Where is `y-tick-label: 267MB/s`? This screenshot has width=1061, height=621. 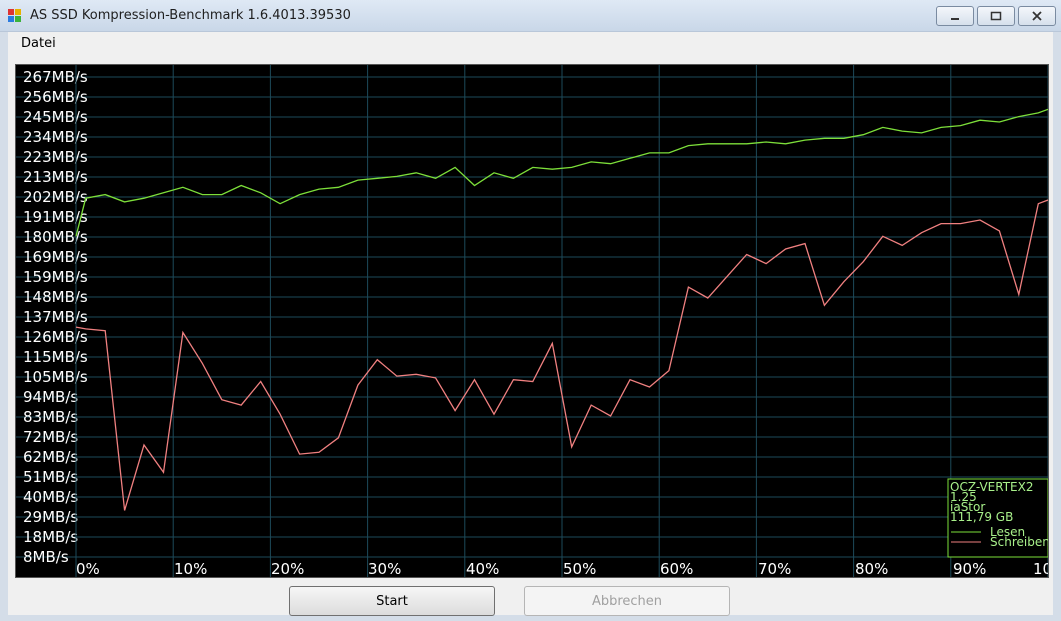 y-tick-label: 267MB/s is located at coordinates (55, 77).